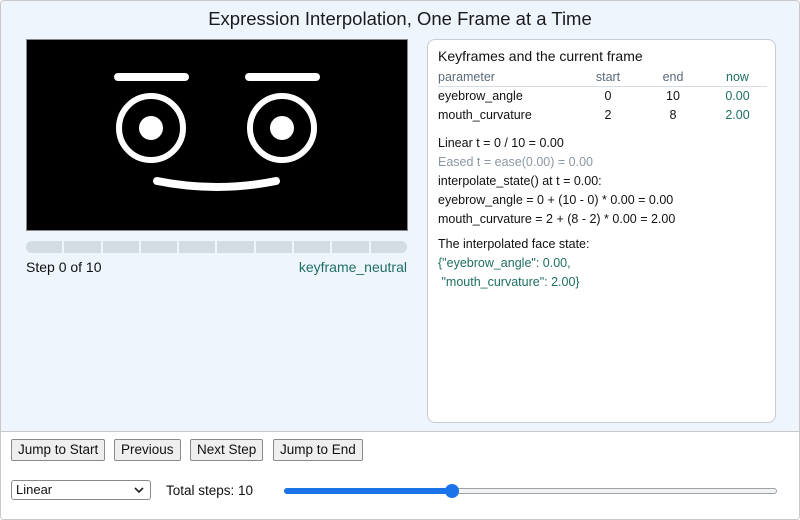  Describe the element at coordinates (151, 128) in the screenshot. I see `left-pupil` at that location.